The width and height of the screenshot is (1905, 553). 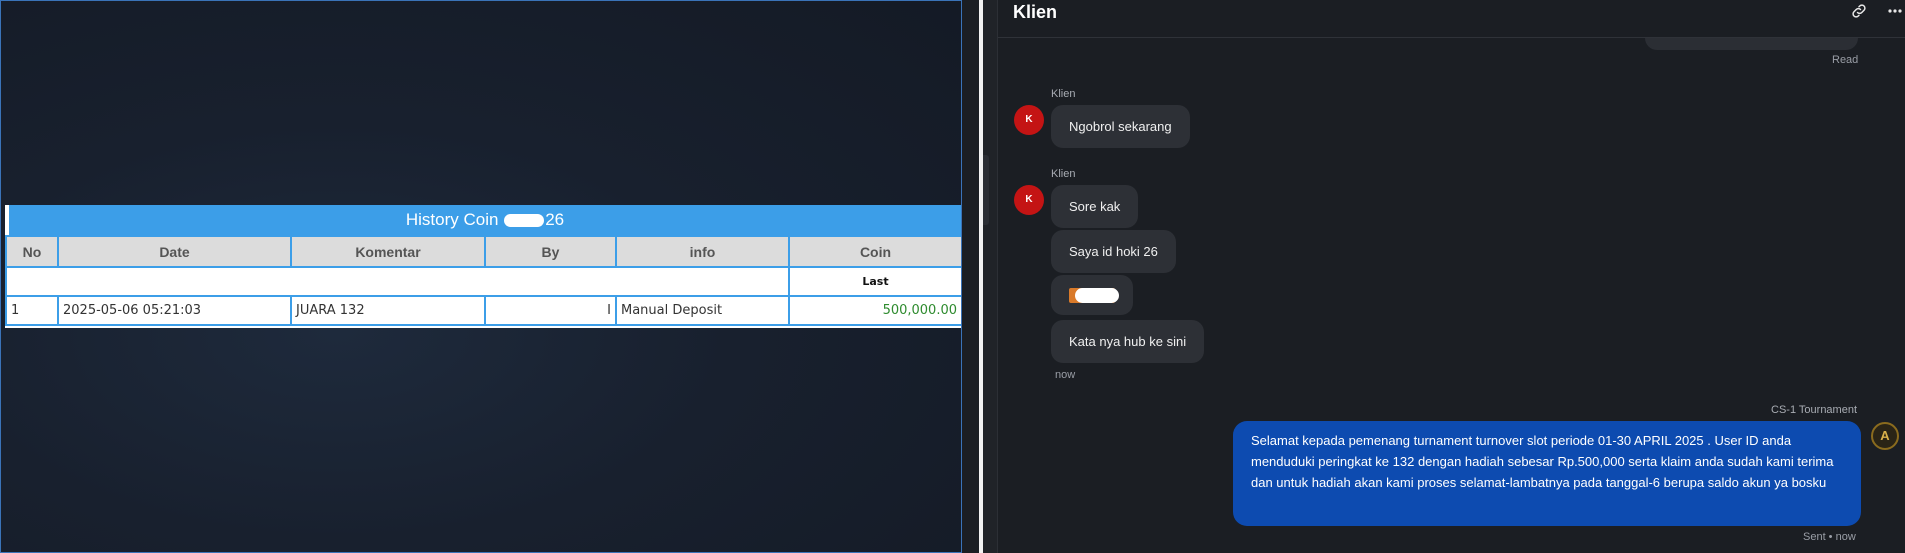 I want to click on gutter-handle, so click(x=986, y=190).